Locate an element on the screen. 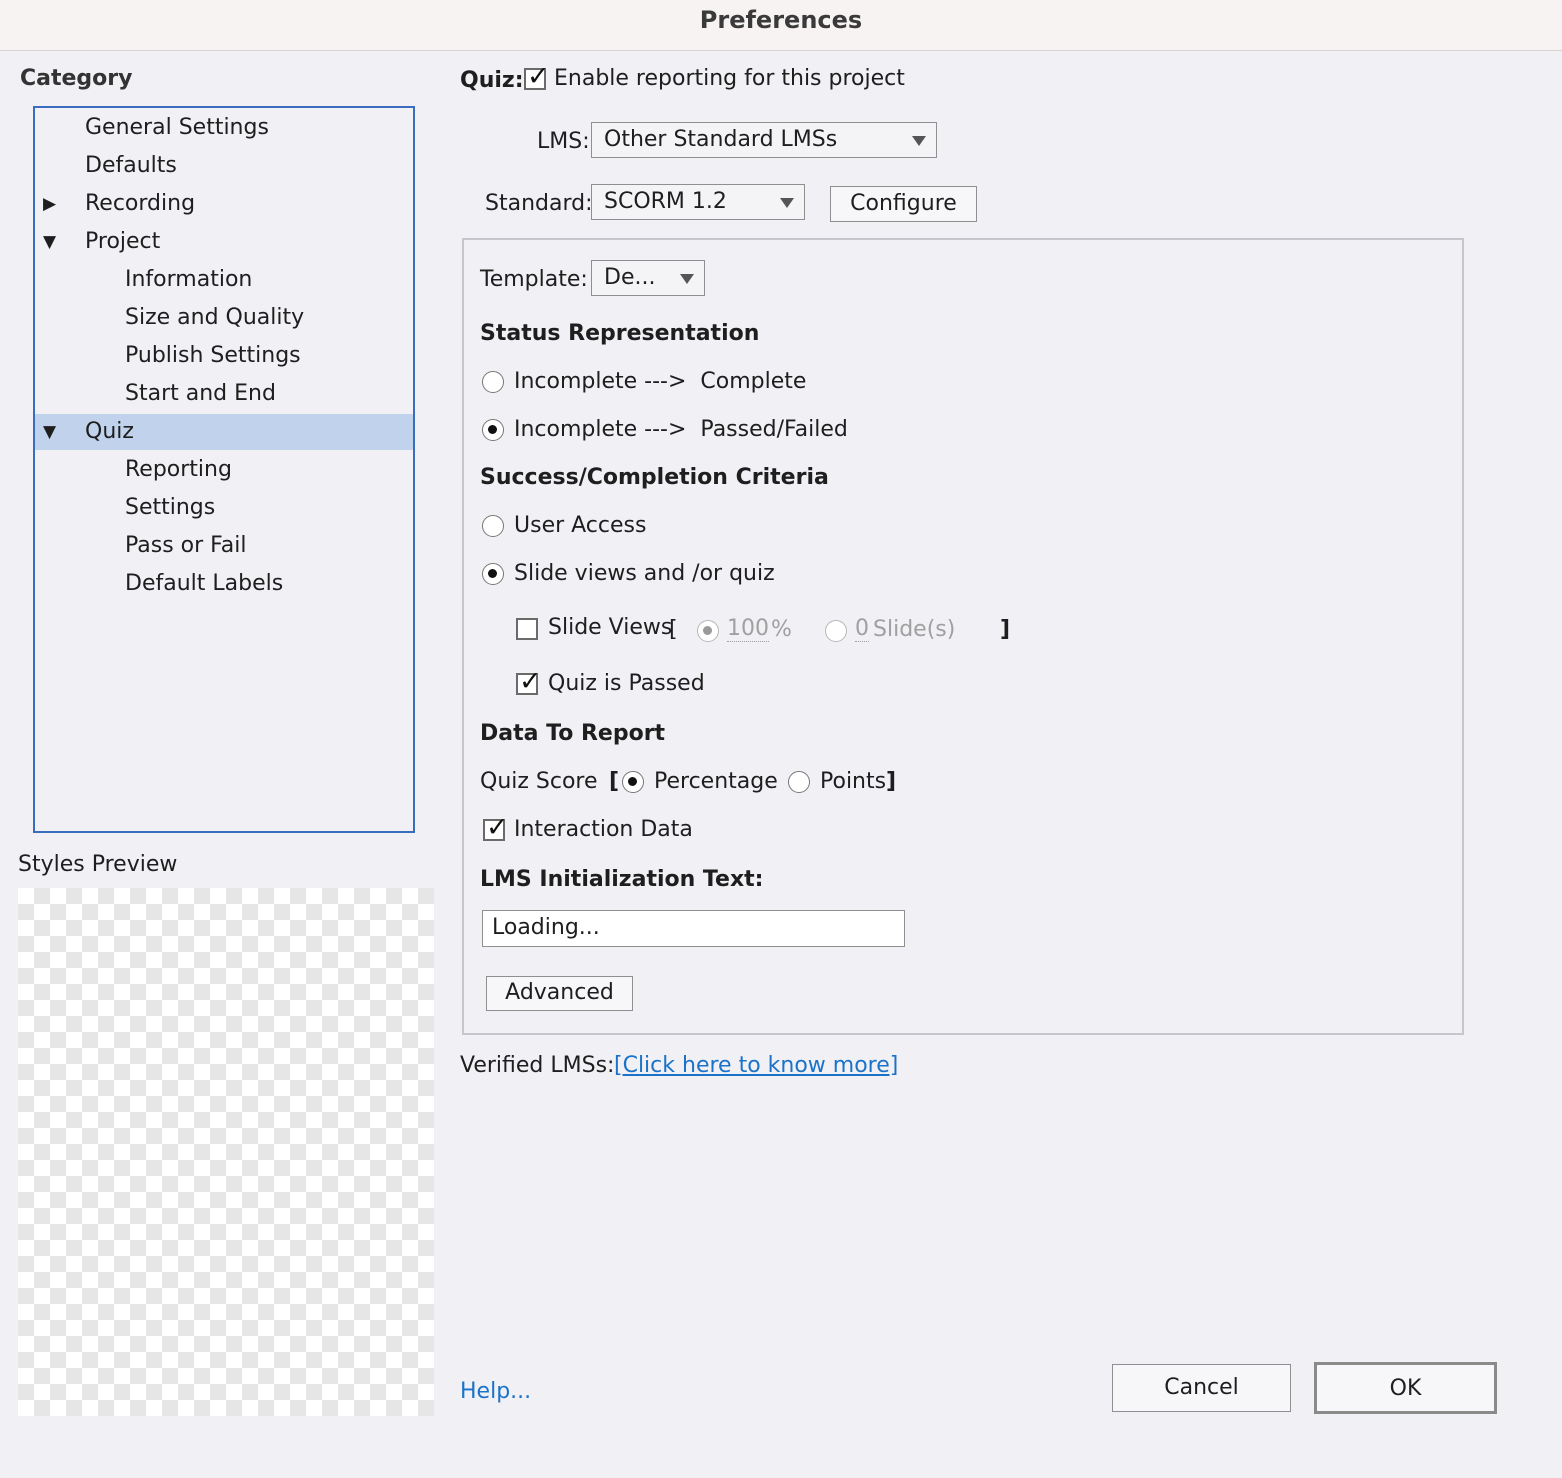 The width and height of the screenshot is (1562, 1478). criteria-heading: Success/Completion Criteria is located at coordinates (654, 477).